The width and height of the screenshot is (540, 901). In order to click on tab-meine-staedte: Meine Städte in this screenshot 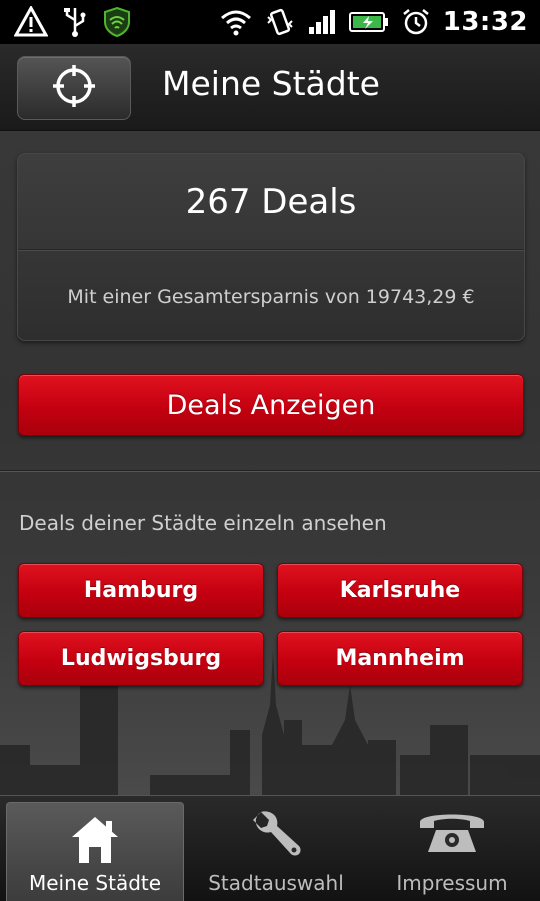, I will do `click(95, 851)`.